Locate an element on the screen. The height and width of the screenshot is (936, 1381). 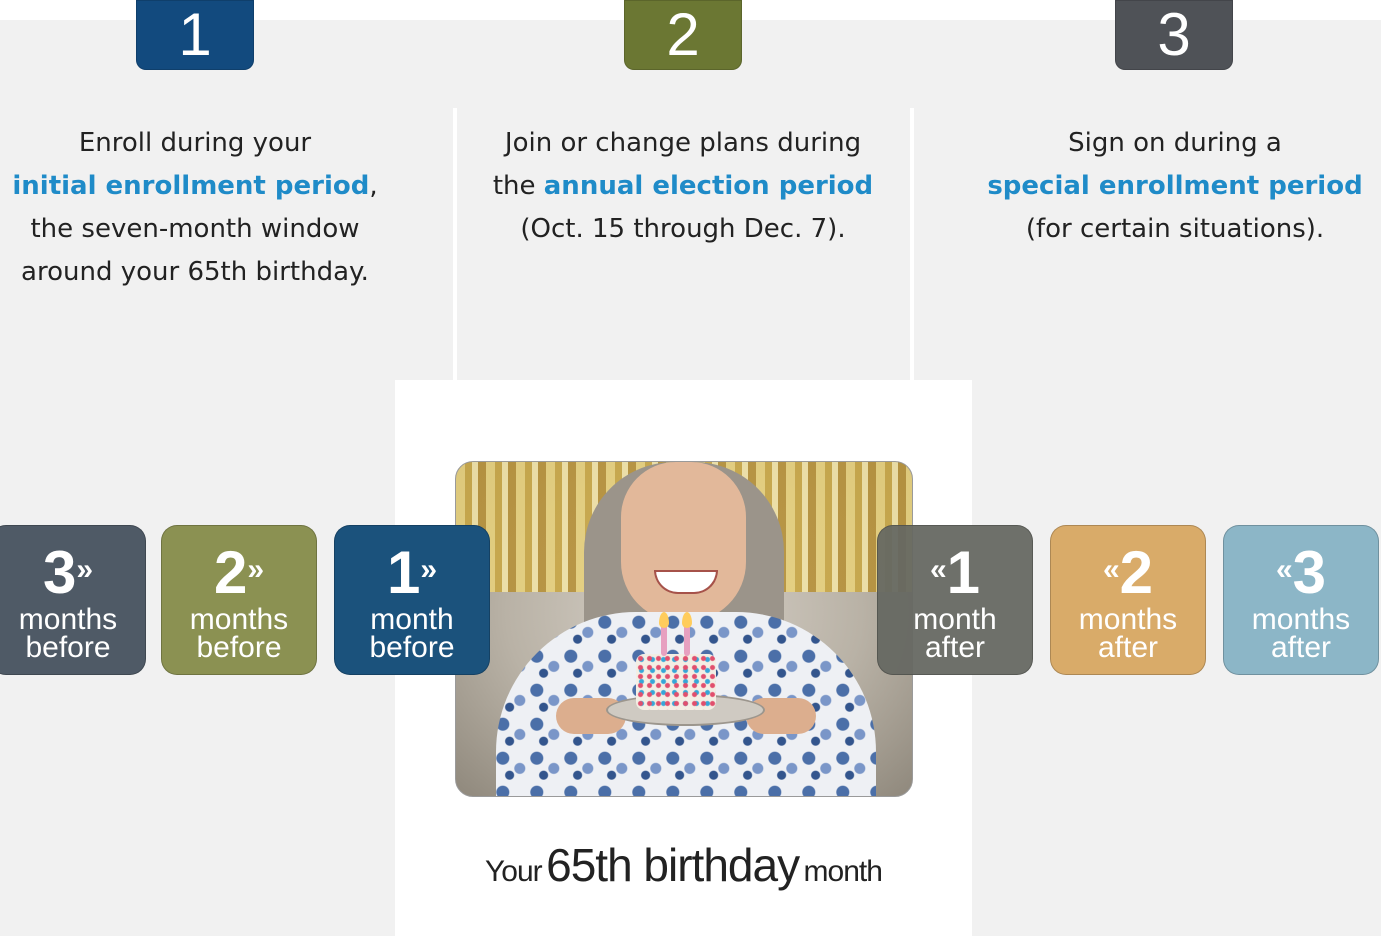
annual-election-period-link: annual election period is located at coordinates (708, 186).